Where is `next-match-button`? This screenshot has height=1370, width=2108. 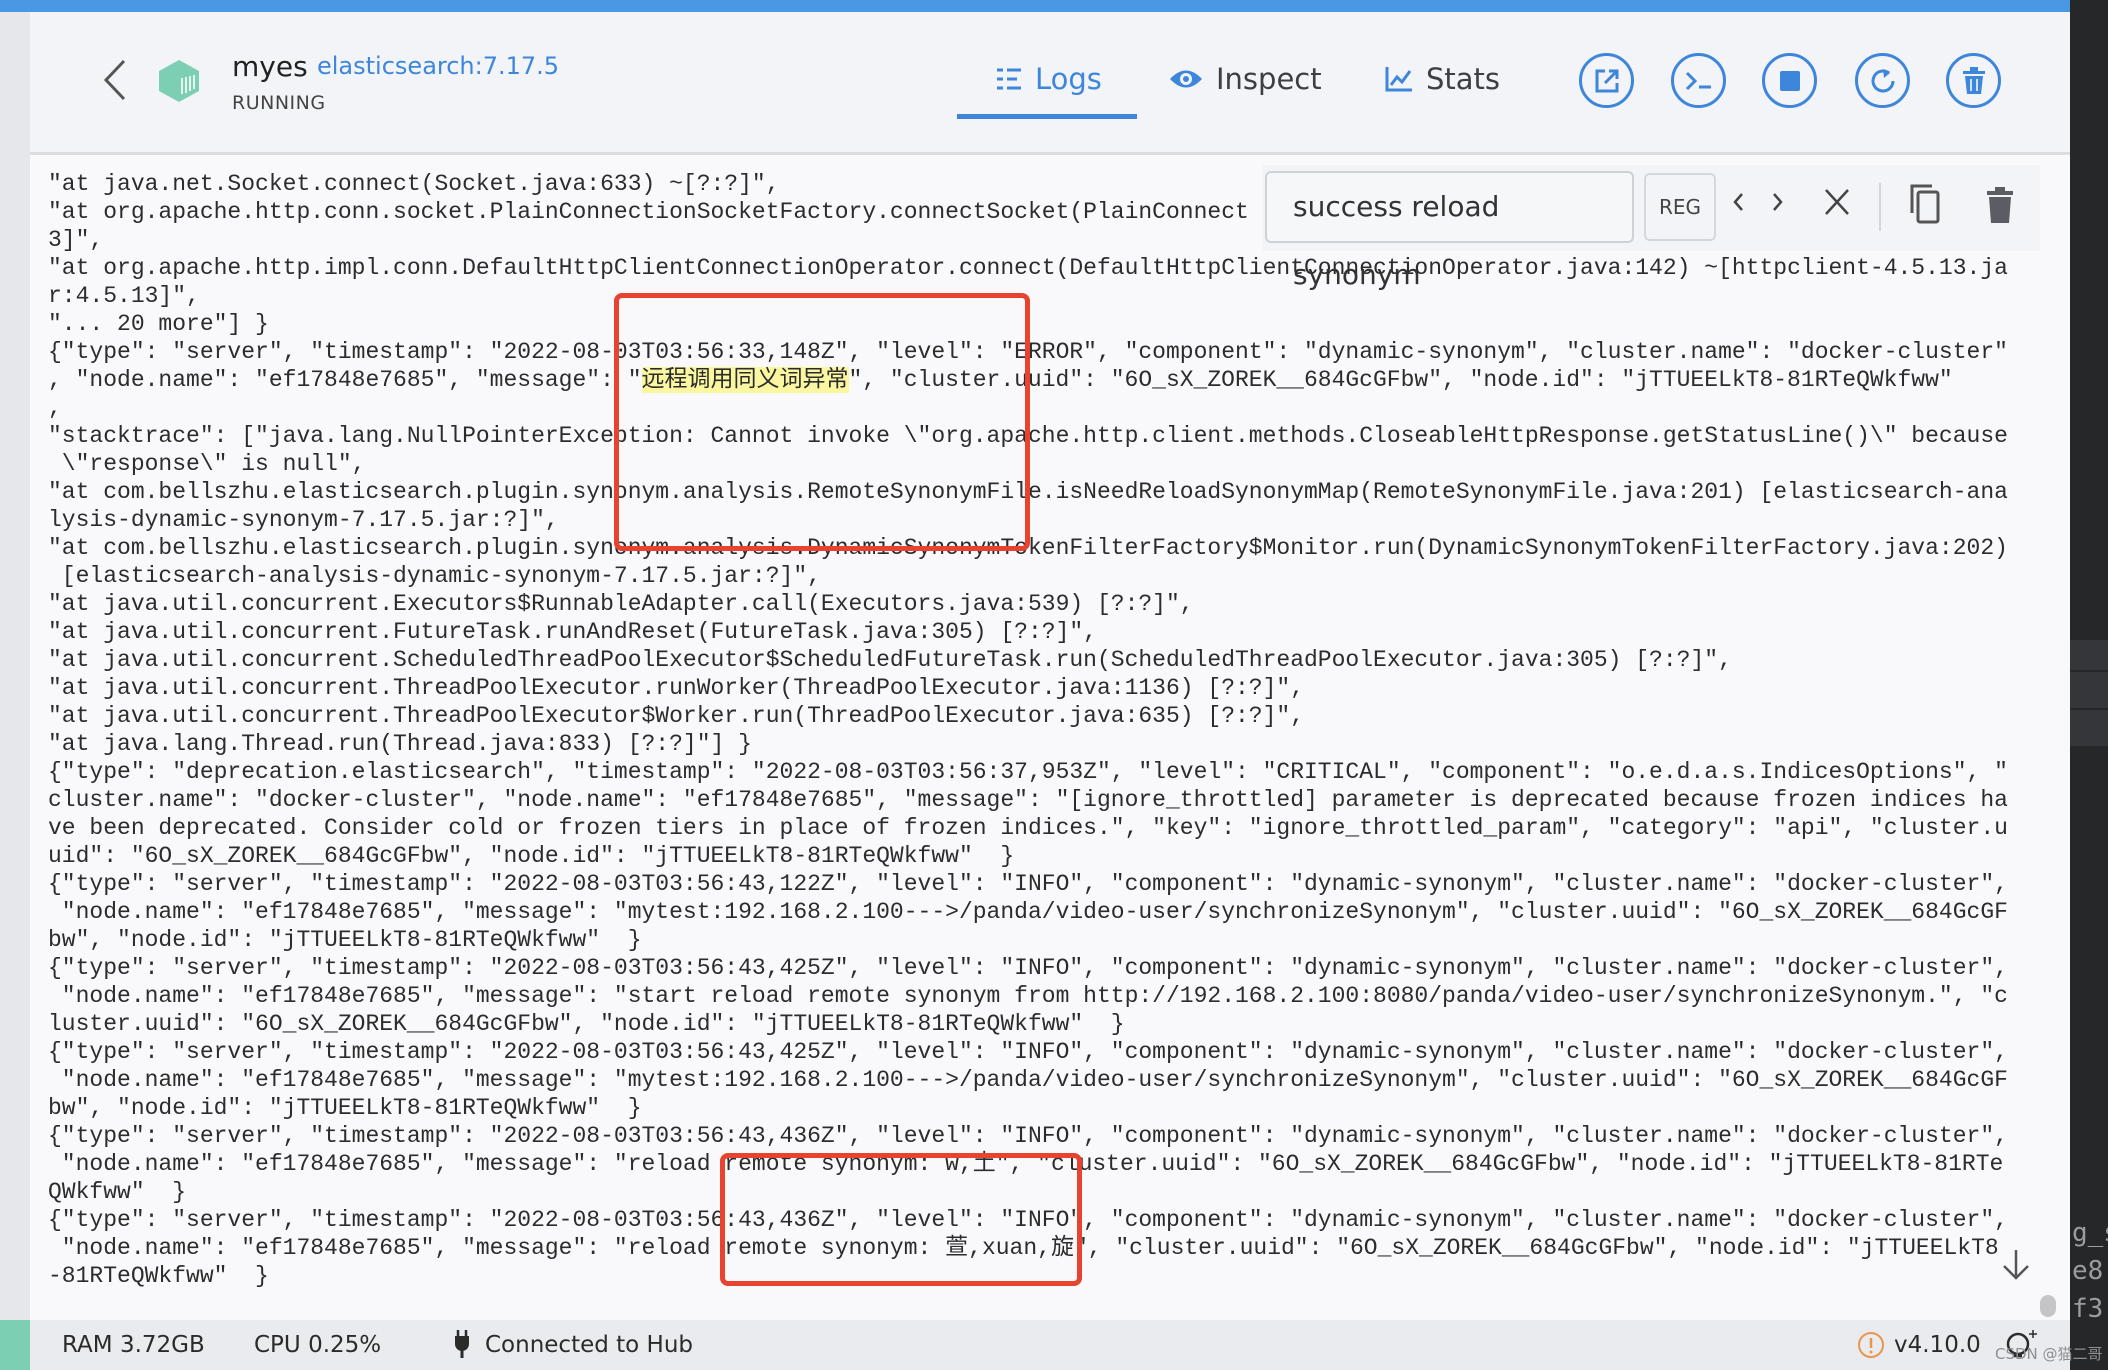 next-match-button is located at coordinates (1778, 204).